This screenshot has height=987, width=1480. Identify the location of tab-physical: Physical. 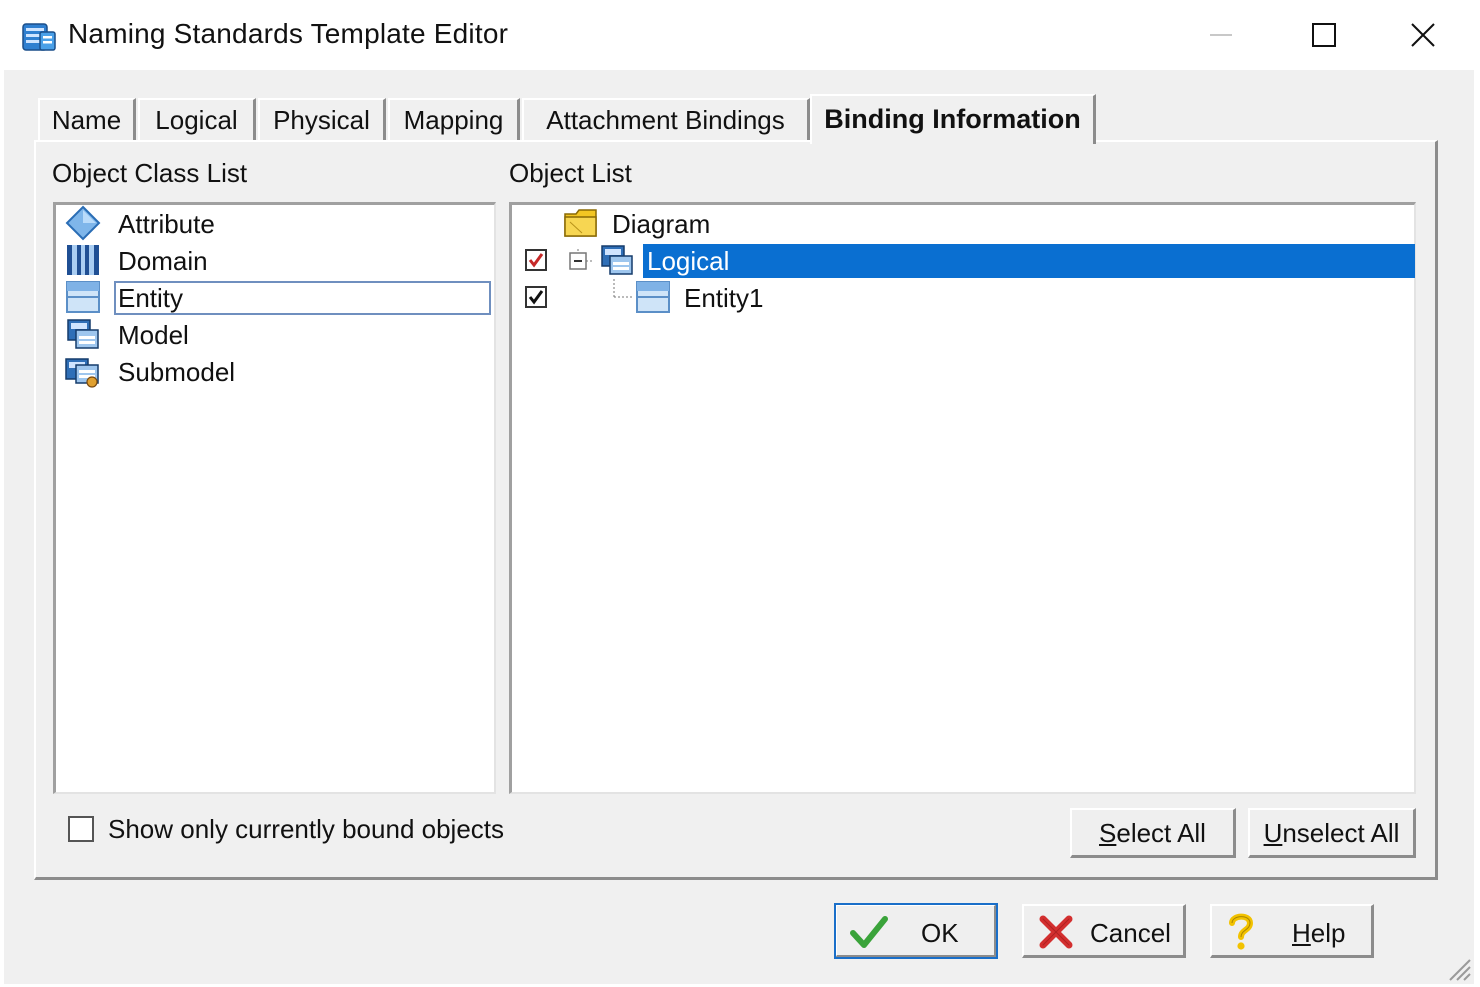
(322, 119).